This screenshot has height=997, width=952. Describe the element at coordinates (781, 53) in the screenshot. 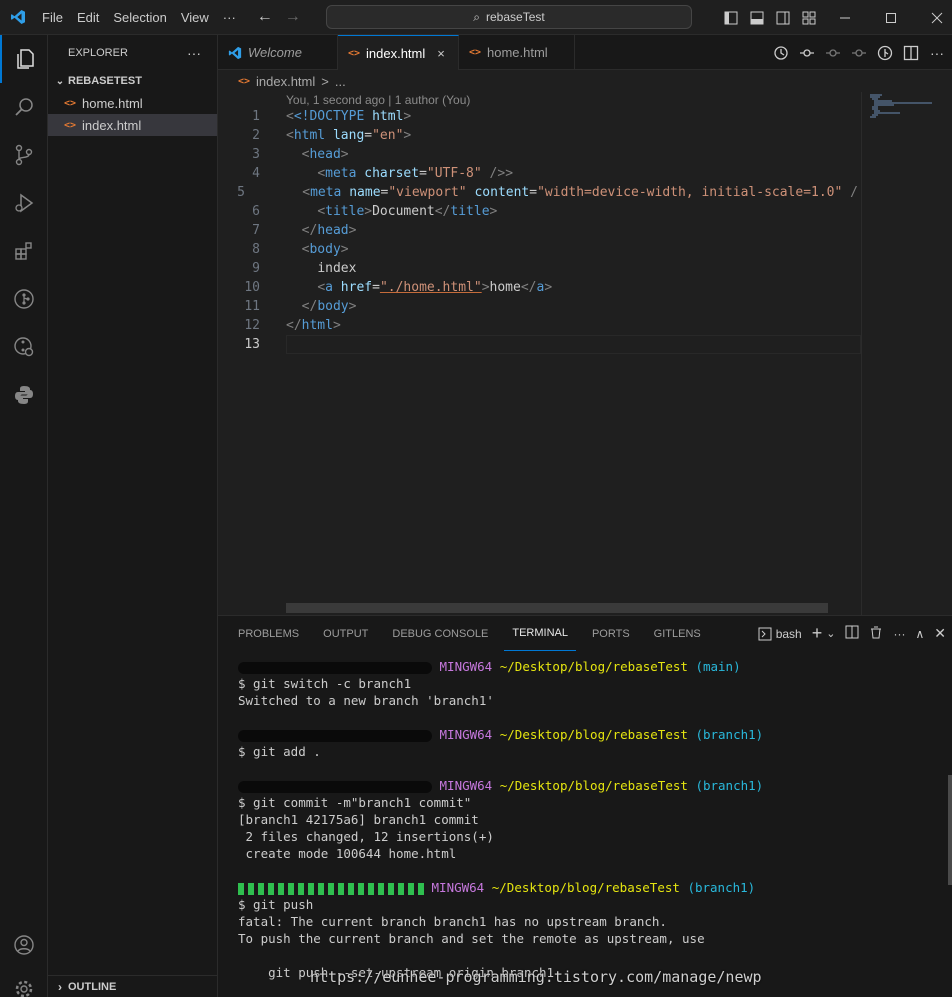

I see `timeline-history-icon` at that location.